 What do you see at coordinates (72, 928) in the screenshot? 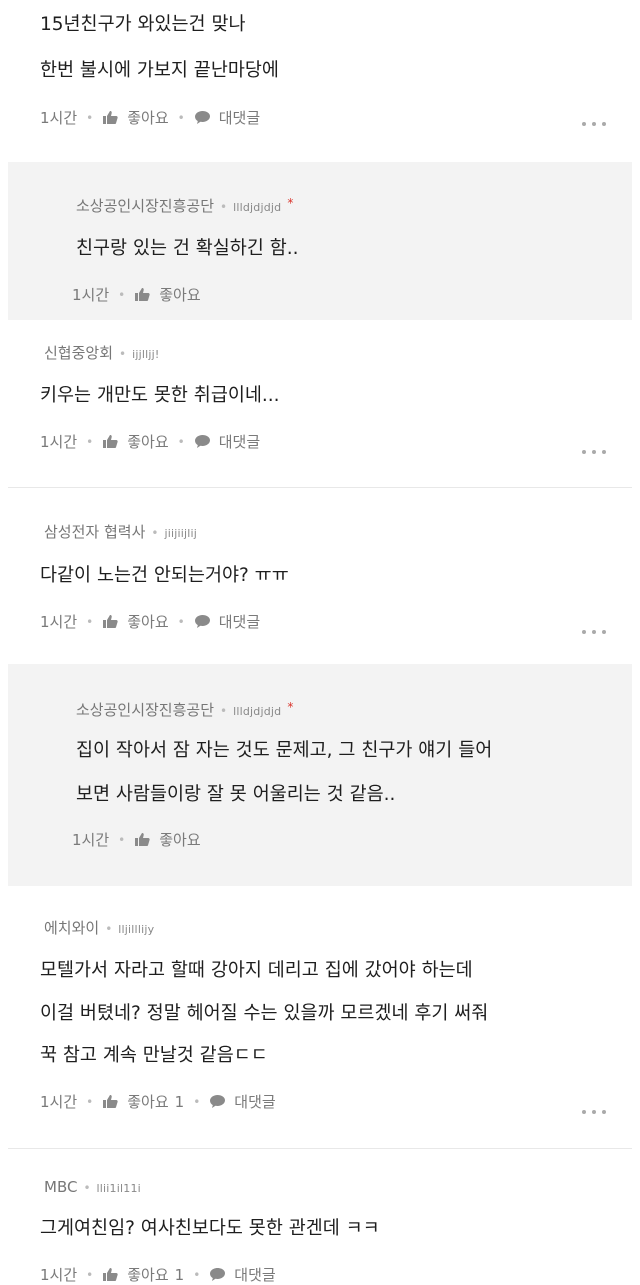
I see `author-org: 에치와이` at bounding box center [72, 928].